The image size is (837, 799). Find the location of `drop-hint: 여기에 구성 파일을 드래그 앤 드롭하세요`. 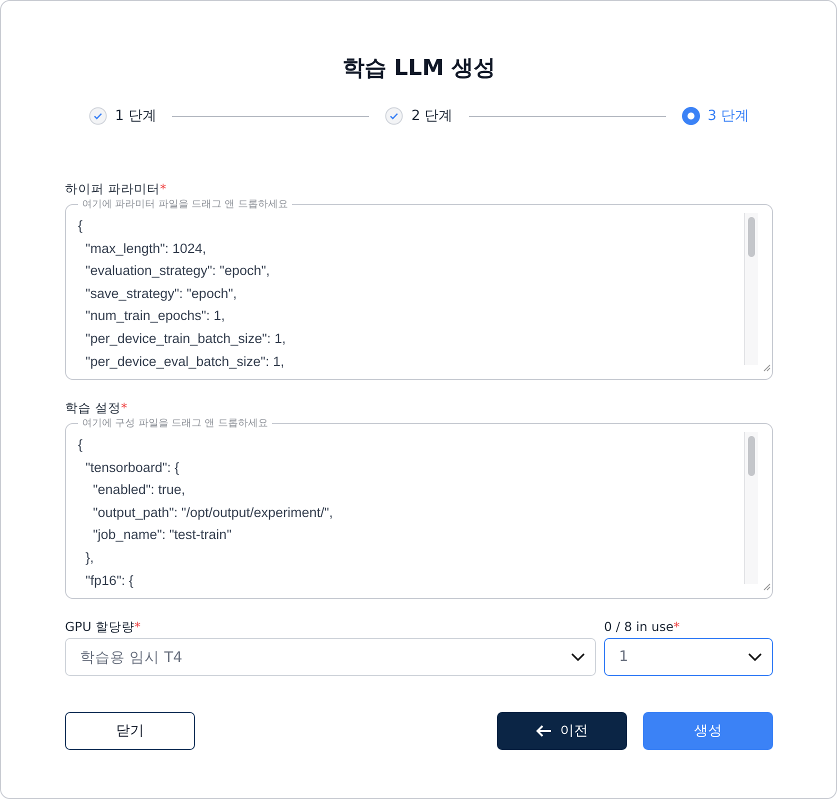

drop-hint: 여기에 구성 파일을 드래그 앤 드롭하세요 is located at coordinates (175, 423).